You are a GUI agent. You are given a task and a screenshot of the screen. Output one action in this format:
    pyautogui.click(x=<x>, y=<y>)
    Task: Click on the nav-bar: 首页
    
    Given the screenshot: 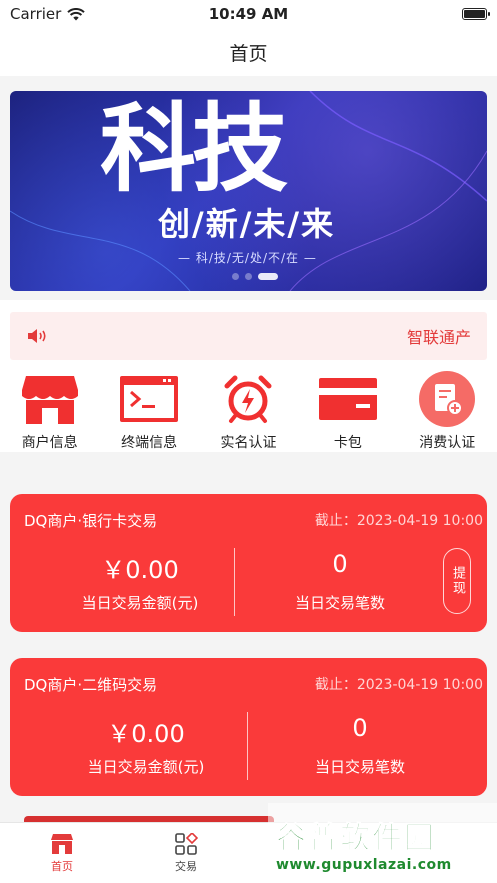 What is the action you would take?
    pyautogui.click(x=248, y=52)
    